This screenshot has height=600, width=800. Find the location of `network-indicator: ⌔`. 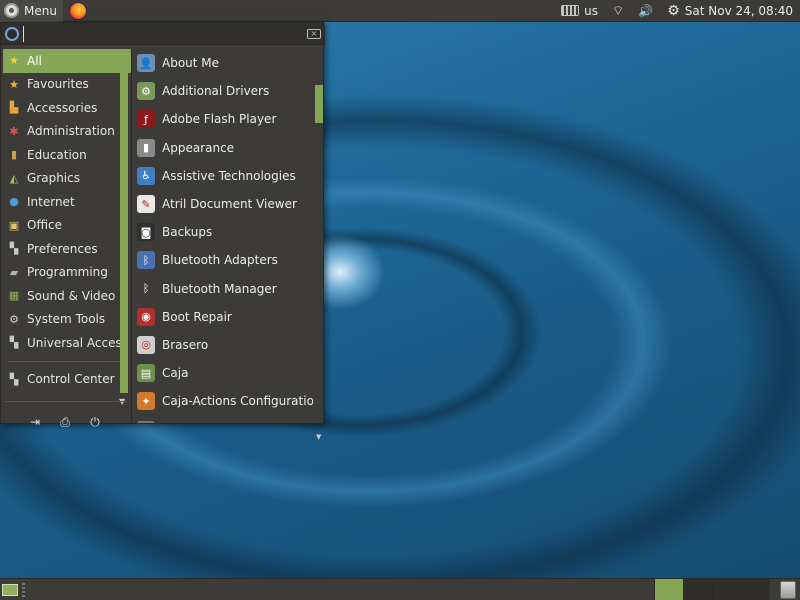

network-indicator: ⌔ is located at coordinates (618, 11).